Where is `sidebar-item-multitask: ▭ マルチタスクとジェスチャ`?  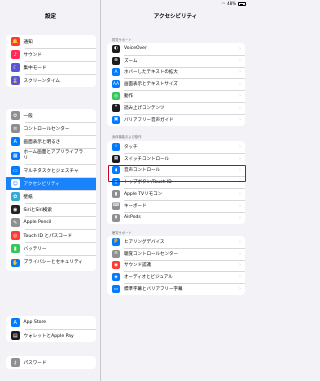
sidebar-item-multitask: ▭ マルチタスクとジェスチャ is located at coordinates (51, 170).